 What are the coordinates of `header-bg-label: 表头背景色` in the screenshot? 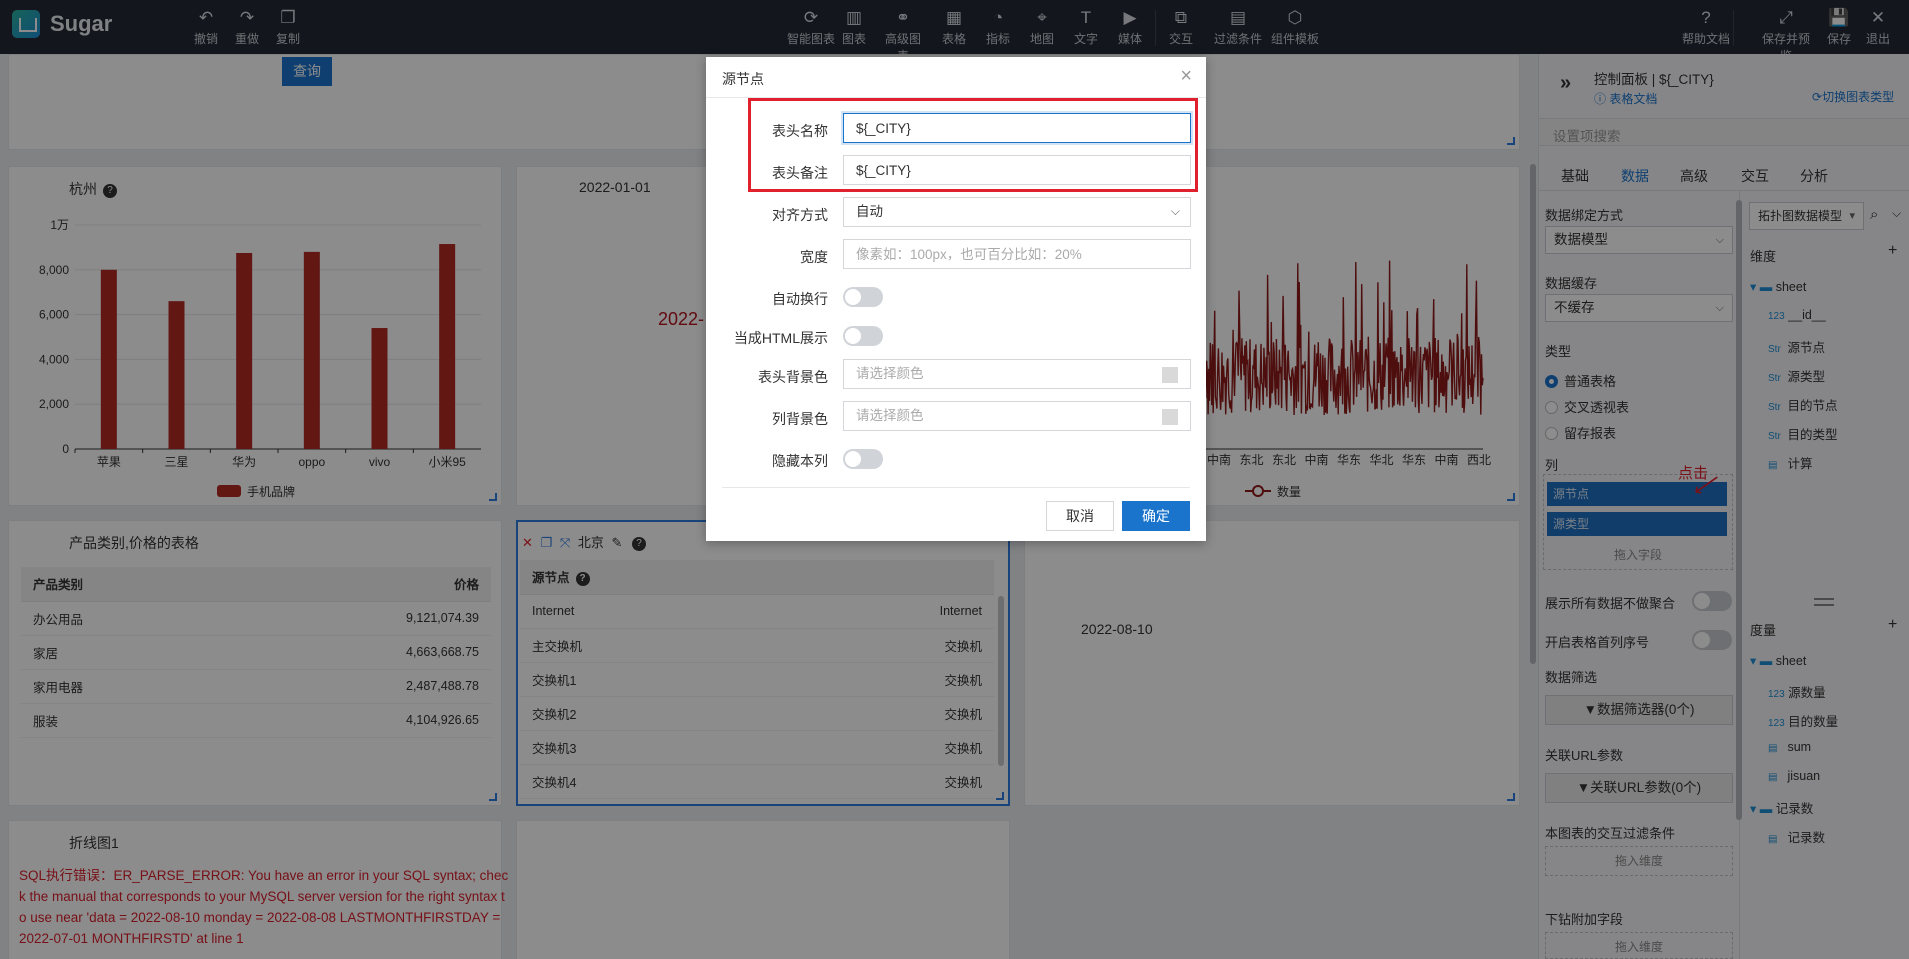 It's located at (793, 377).